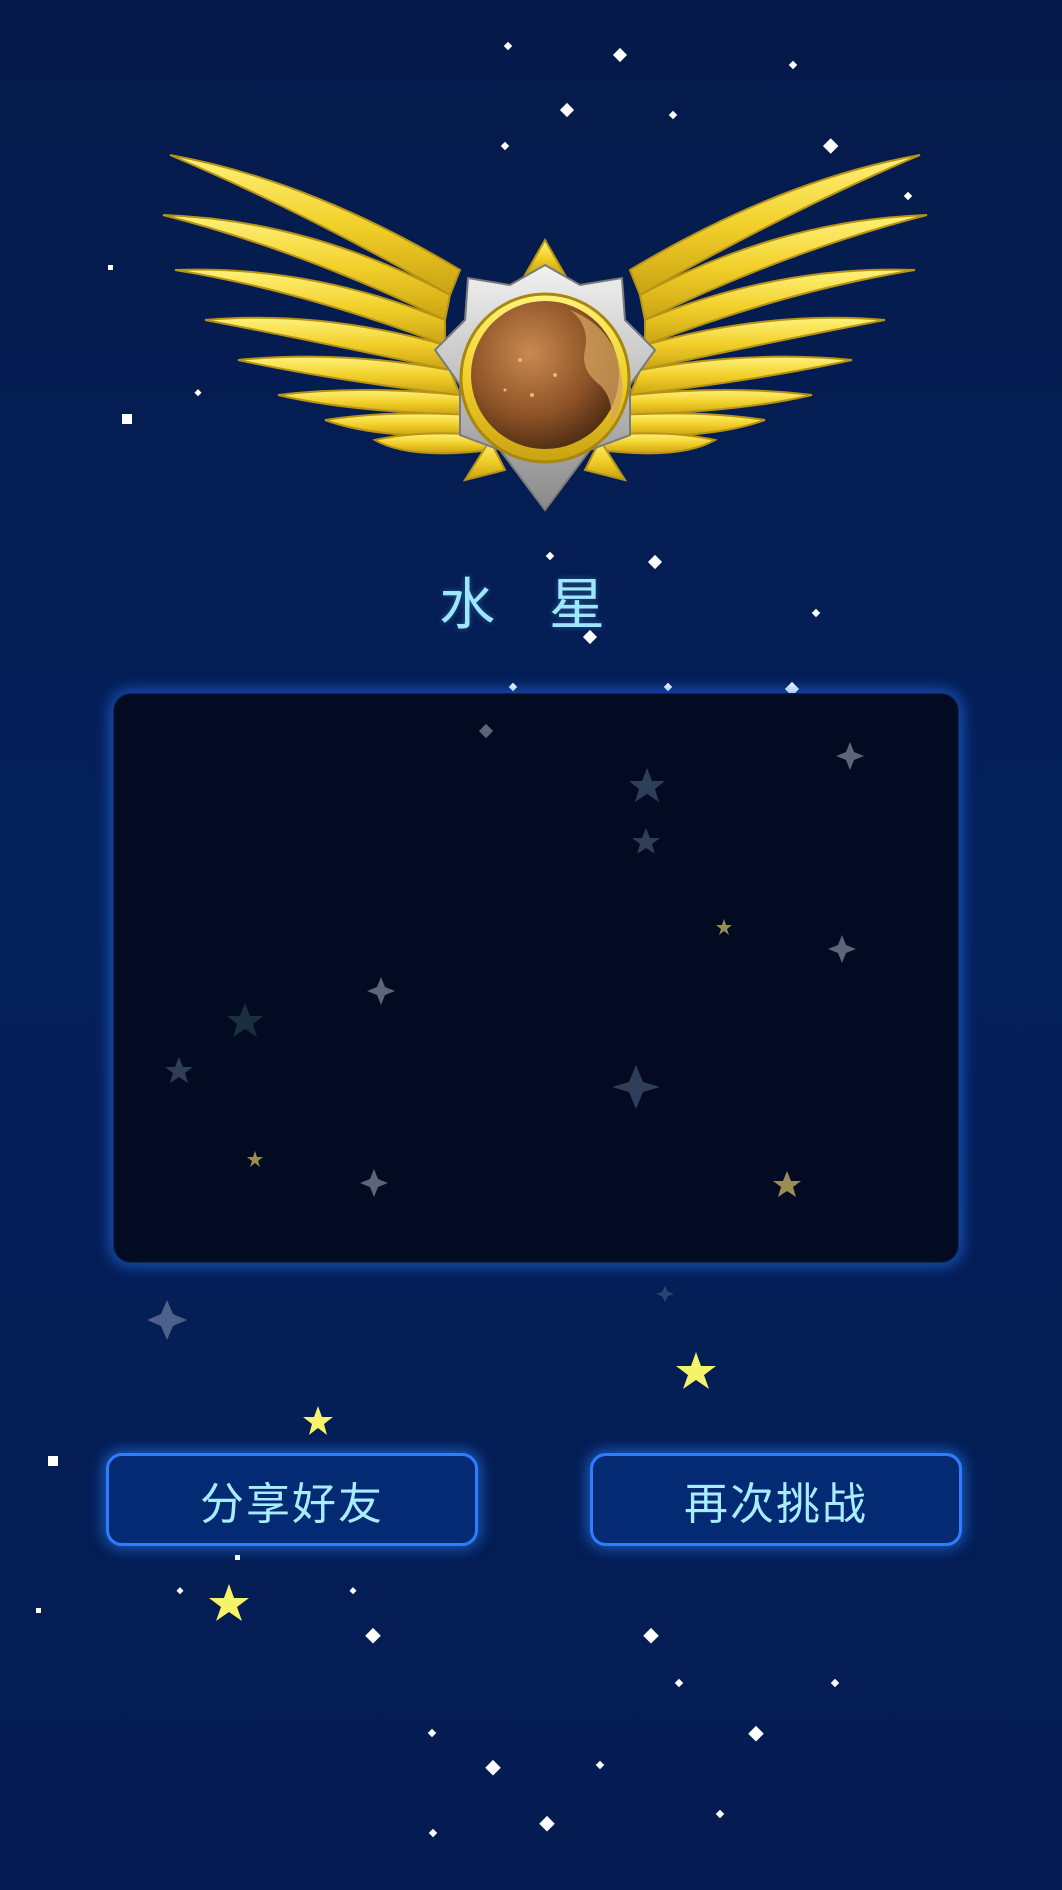 This screenshot has height=1890, width=1062. Describe the element at coordinates (292, 1504) in the screenshot. I see `share-friends-label: 分享好友` at that location.